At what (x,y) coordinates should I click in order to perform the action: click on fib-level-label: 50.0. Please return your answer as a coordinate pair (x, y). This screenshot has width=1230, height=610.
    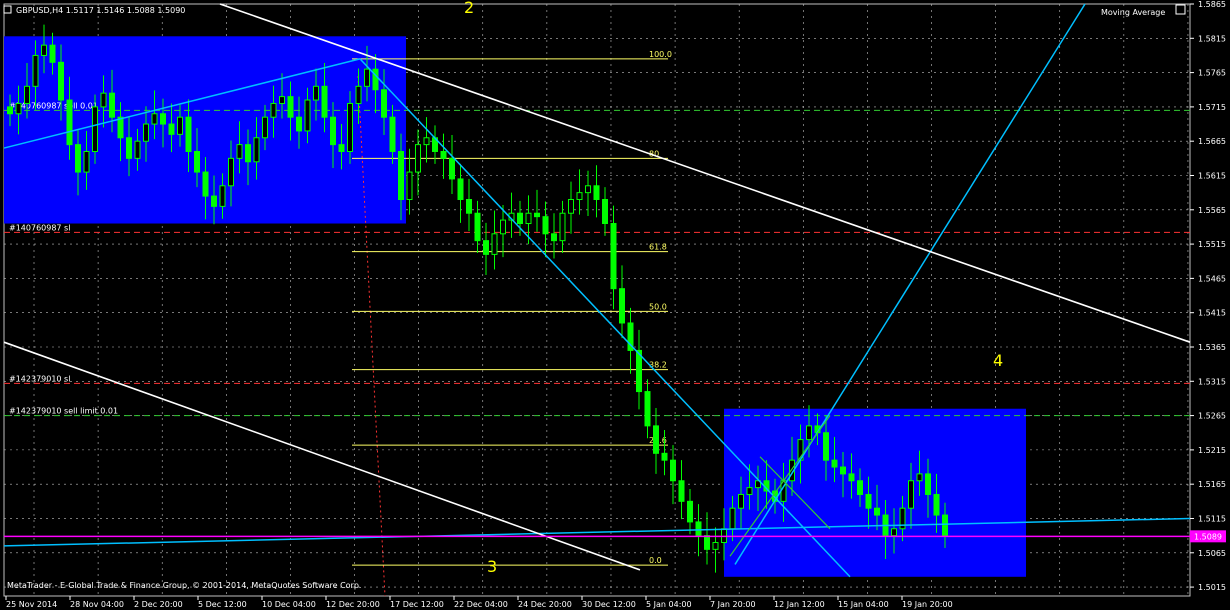
    Looking at the image, I should click on (658, 306).